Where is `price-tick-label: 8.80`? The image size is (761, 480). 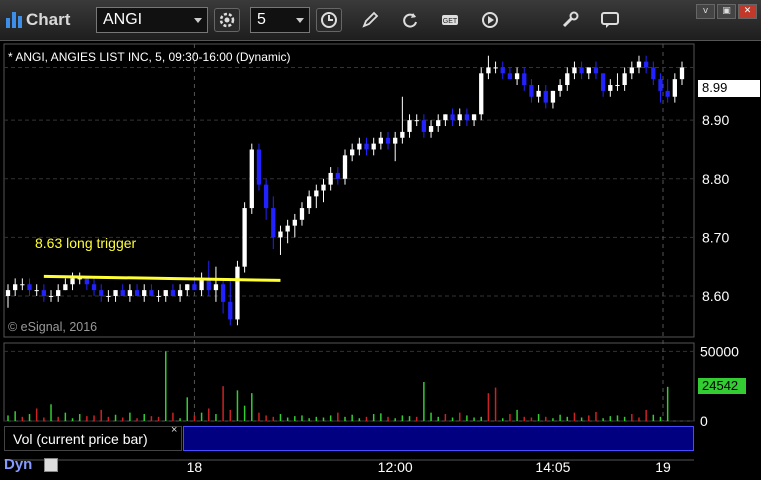 price-tick-label: 8.80 is located at coordinates (715, 179).